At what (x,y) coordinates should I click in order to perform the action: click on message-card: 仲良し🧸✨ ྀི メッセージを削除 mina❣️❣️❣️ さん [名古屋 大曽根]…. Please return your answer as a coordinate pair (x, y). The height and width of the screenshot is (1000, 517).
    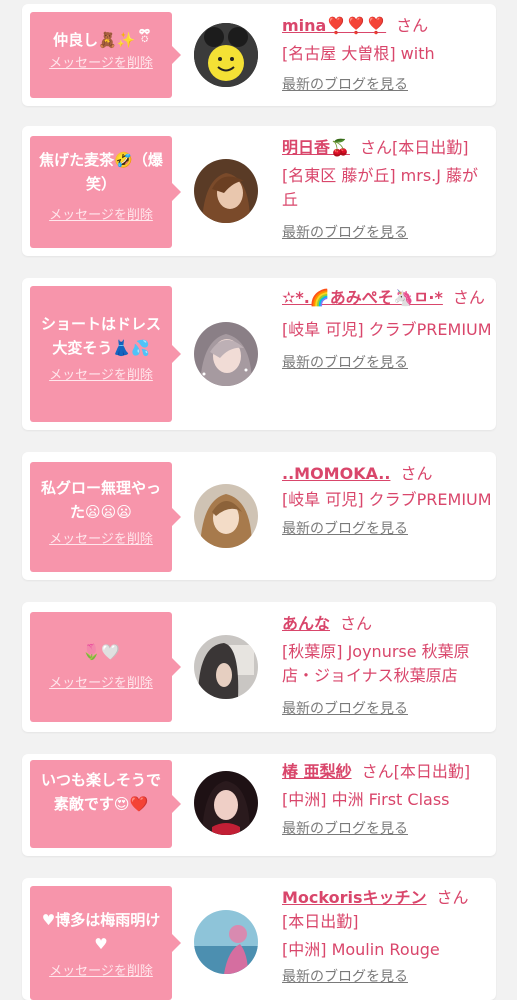
    Looking at the image, I should click on (259, 55).